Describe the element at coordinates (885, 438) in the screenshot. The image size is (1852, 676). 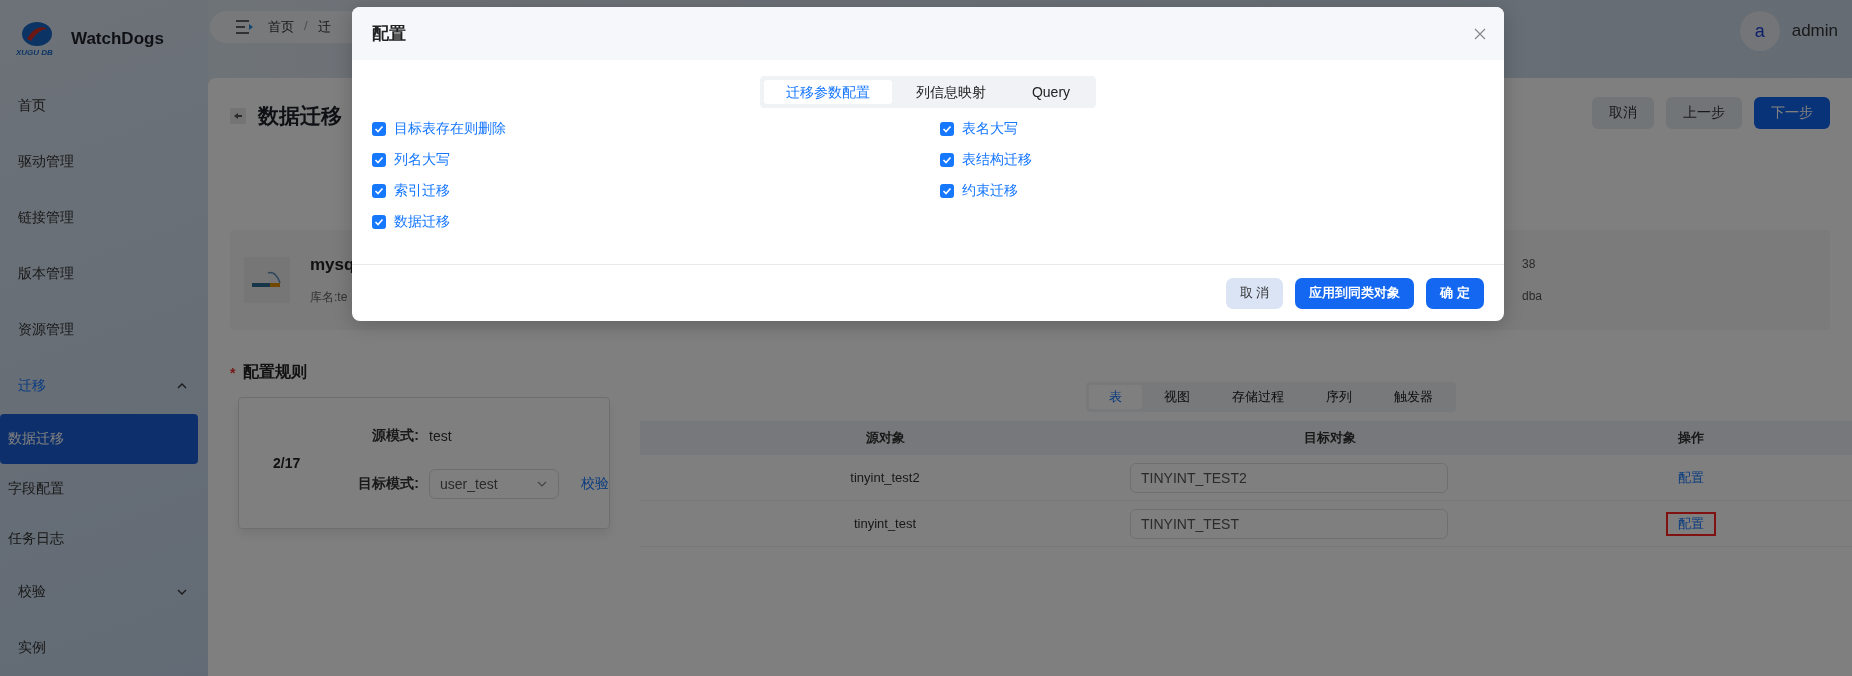
I see `column-header: 源对象` at that location.